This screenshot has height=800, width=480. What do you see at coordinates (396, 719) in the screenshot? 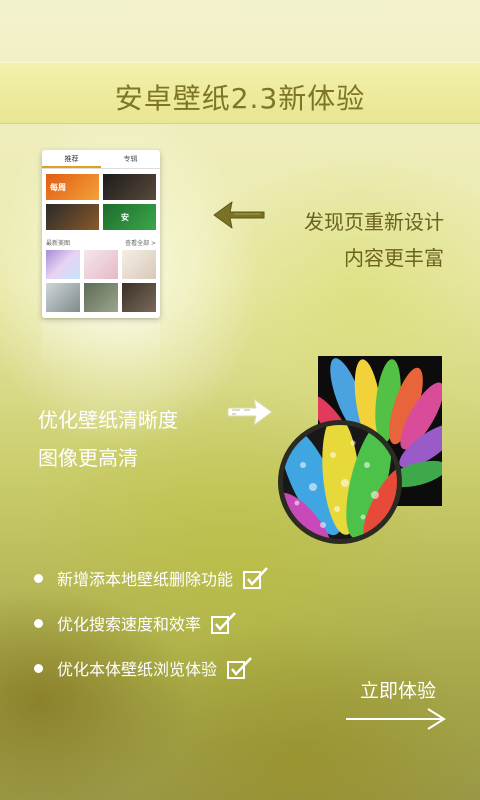
I see `arrow-right-long-icon` at bounding box center [396, 719].